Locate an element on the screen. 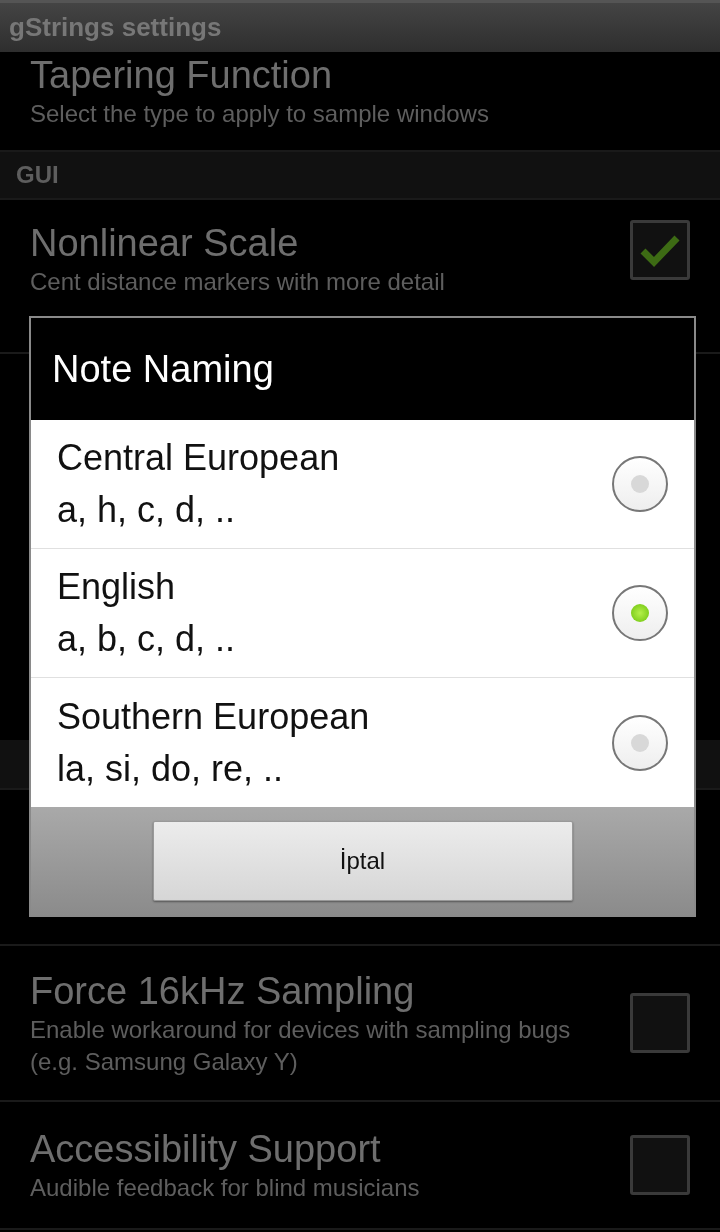 Image resolution: width=720 pixels, height=1232 pixels. settings-row: Force 16kHz Sampling Enable workaround for devices with sampling bugs (e.g. Samsung Galaxy Y) is located at coordinates (360, 1024).